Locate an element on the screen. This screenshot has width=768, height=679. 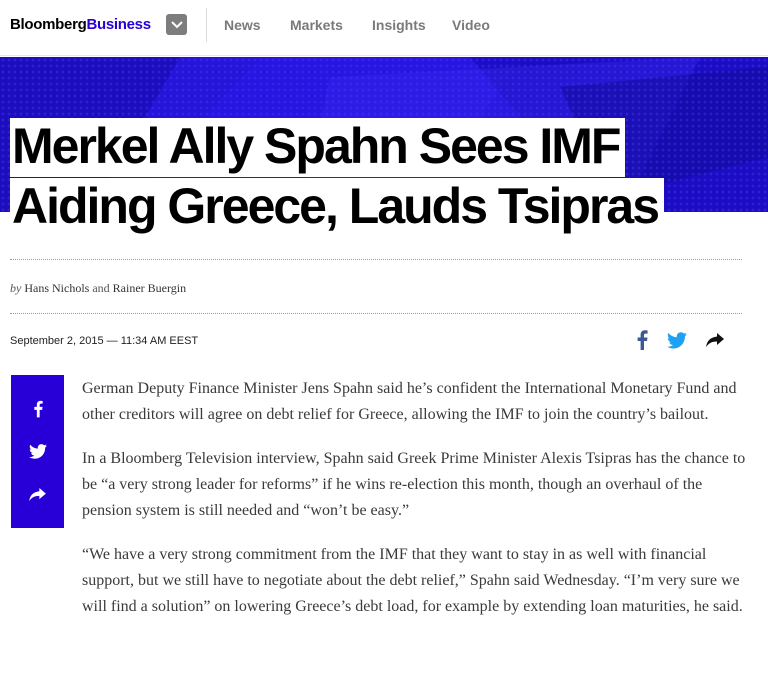
menu-toggle-button is located at coordinates (176, 24).